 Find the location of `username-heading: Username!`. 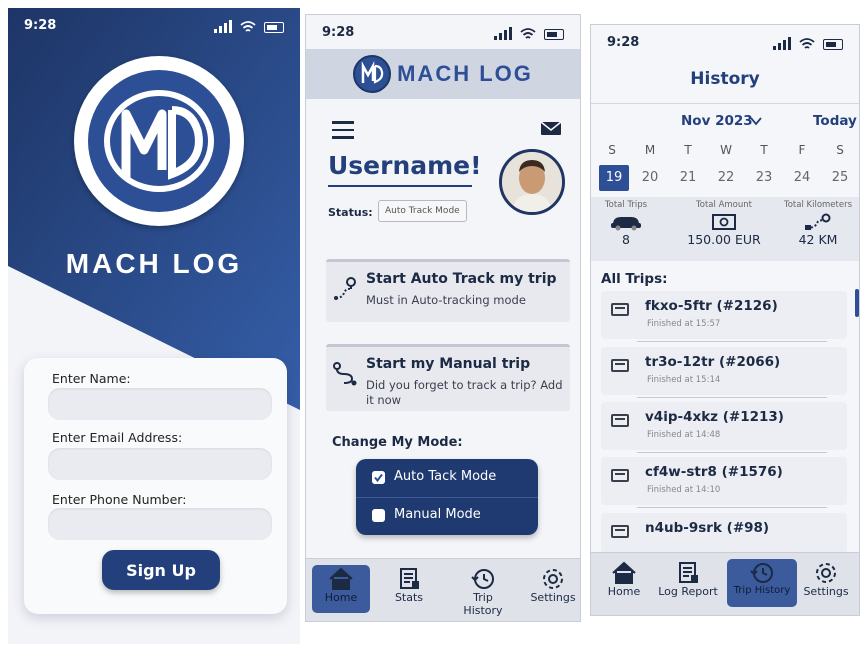

username-heading: Username! is located at coordinates (405, 165).